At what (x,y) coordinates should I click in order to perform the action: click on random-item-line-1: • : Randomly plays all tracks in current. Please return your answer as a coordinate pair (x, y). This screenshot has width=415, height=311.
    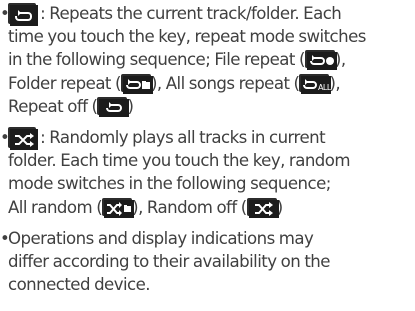
    Looking at the image, I should click on (207, 138).